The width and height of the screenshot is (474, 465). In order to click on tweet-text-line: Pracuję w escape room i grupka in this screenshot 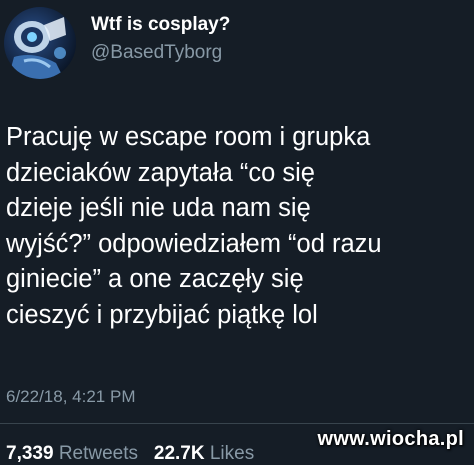, I will do `click(188, 137)`.